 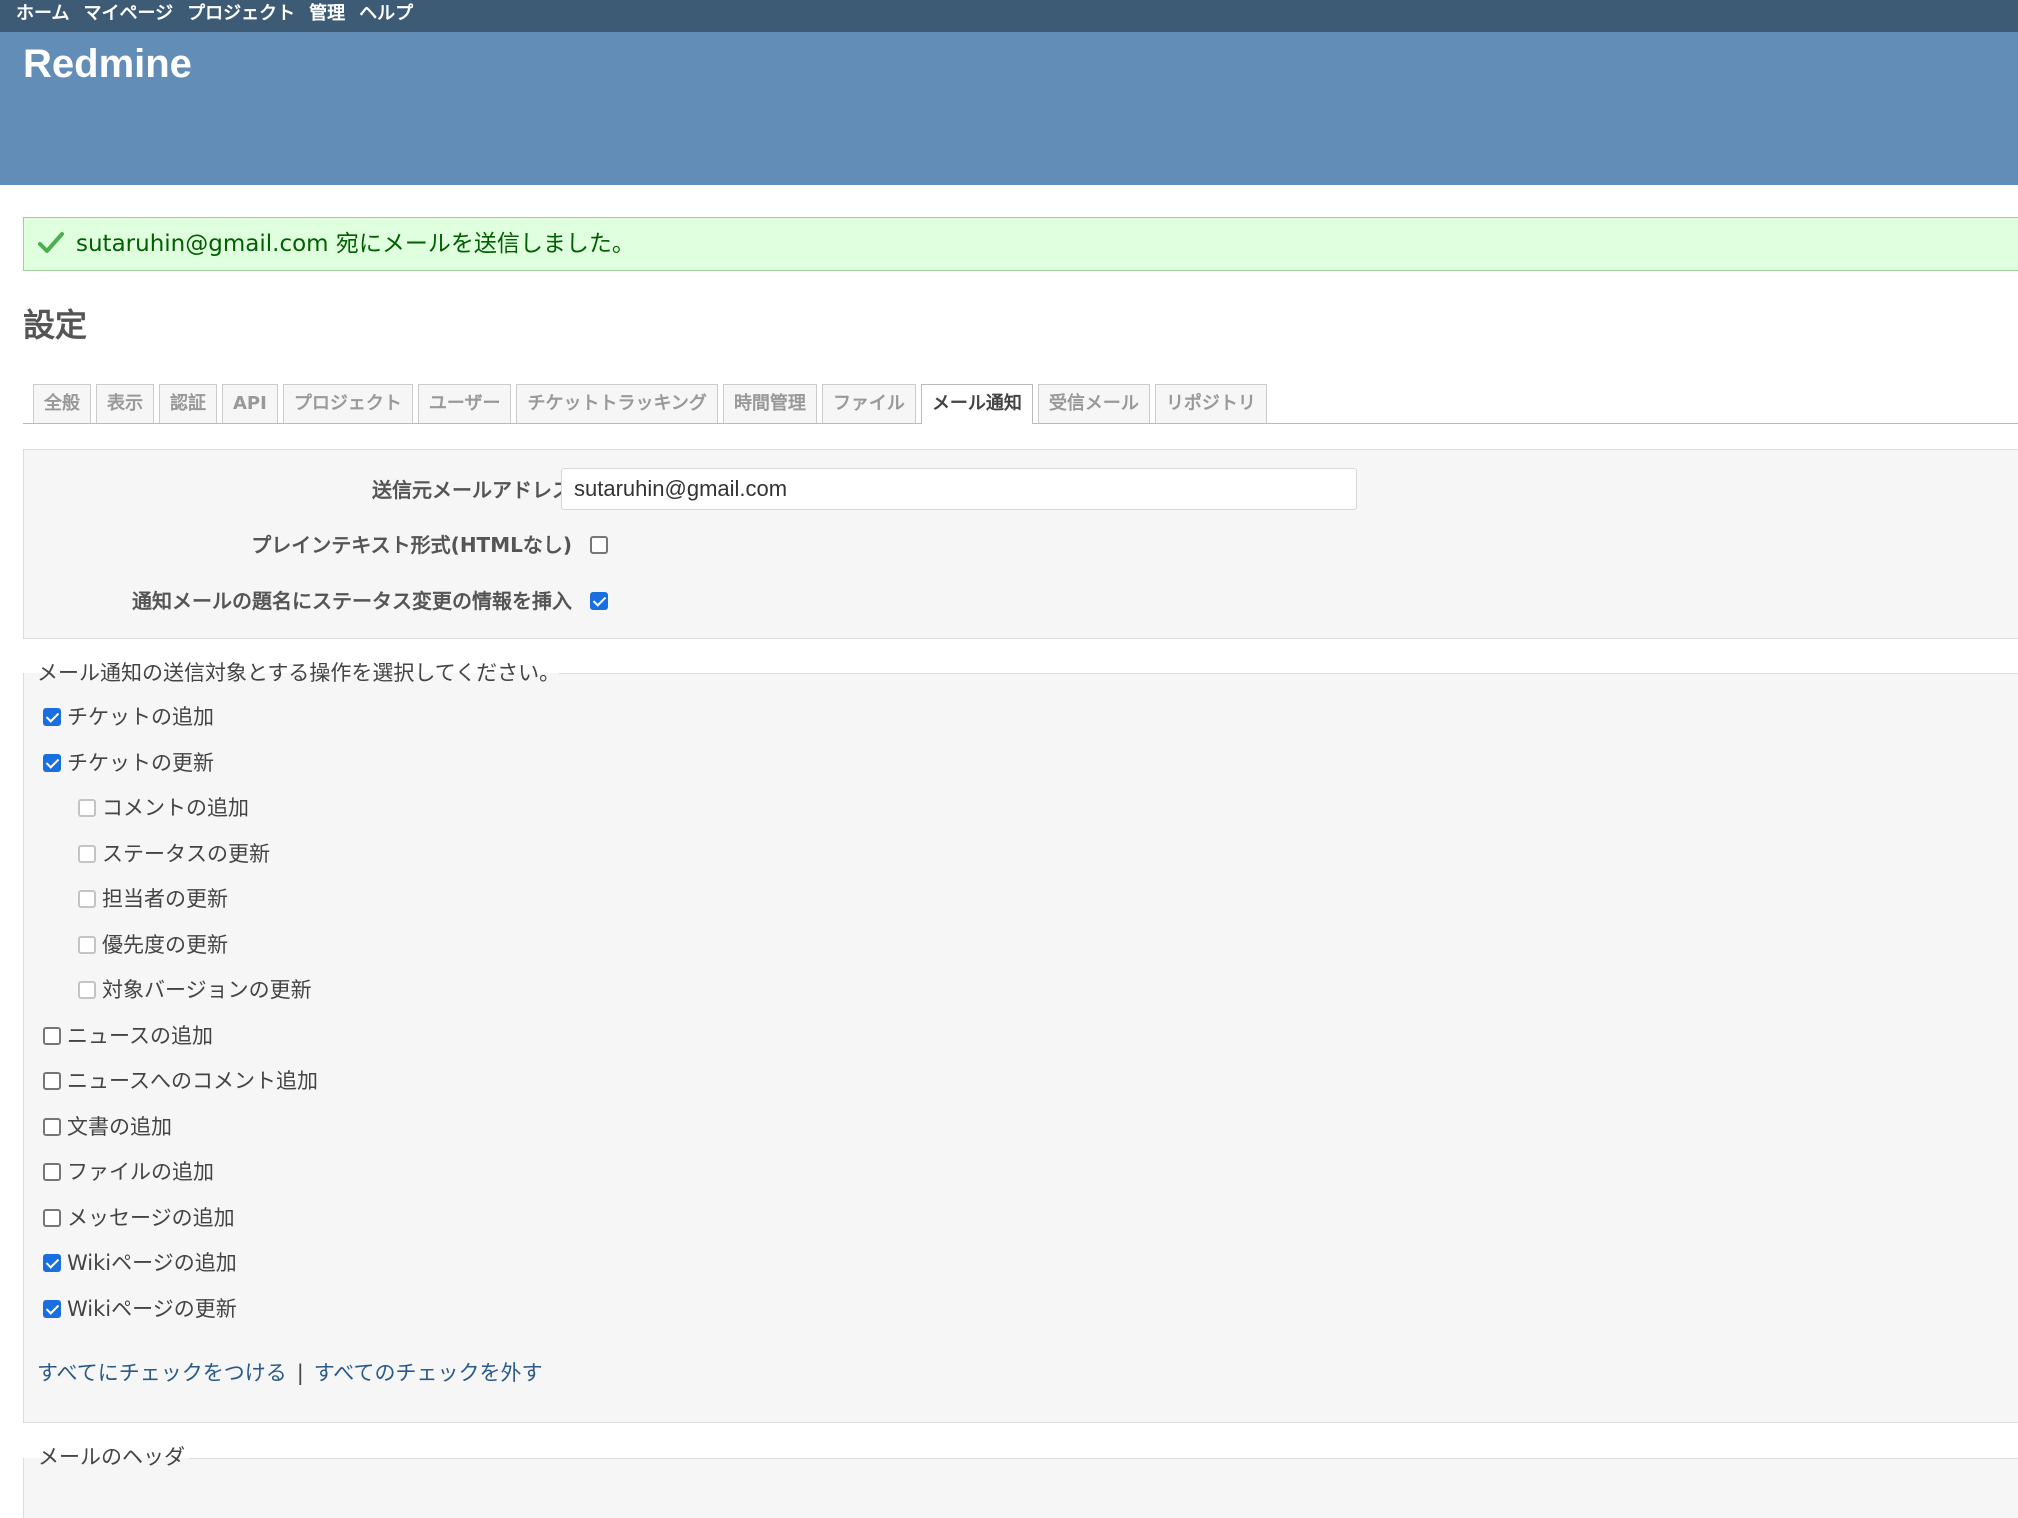 I want to click on flash-message: sutaruhin@gmail.com 宛にメールを送信しました。, so click(x=355, y=244).